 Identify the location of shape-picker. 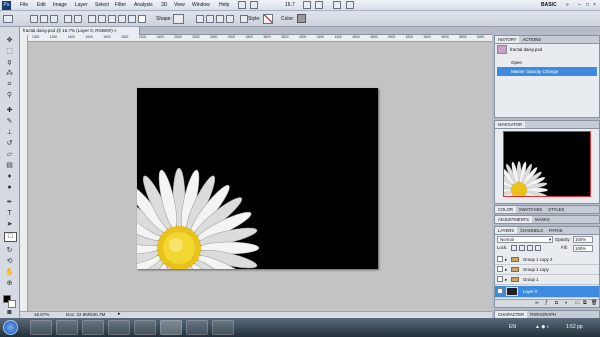
(178, 19).